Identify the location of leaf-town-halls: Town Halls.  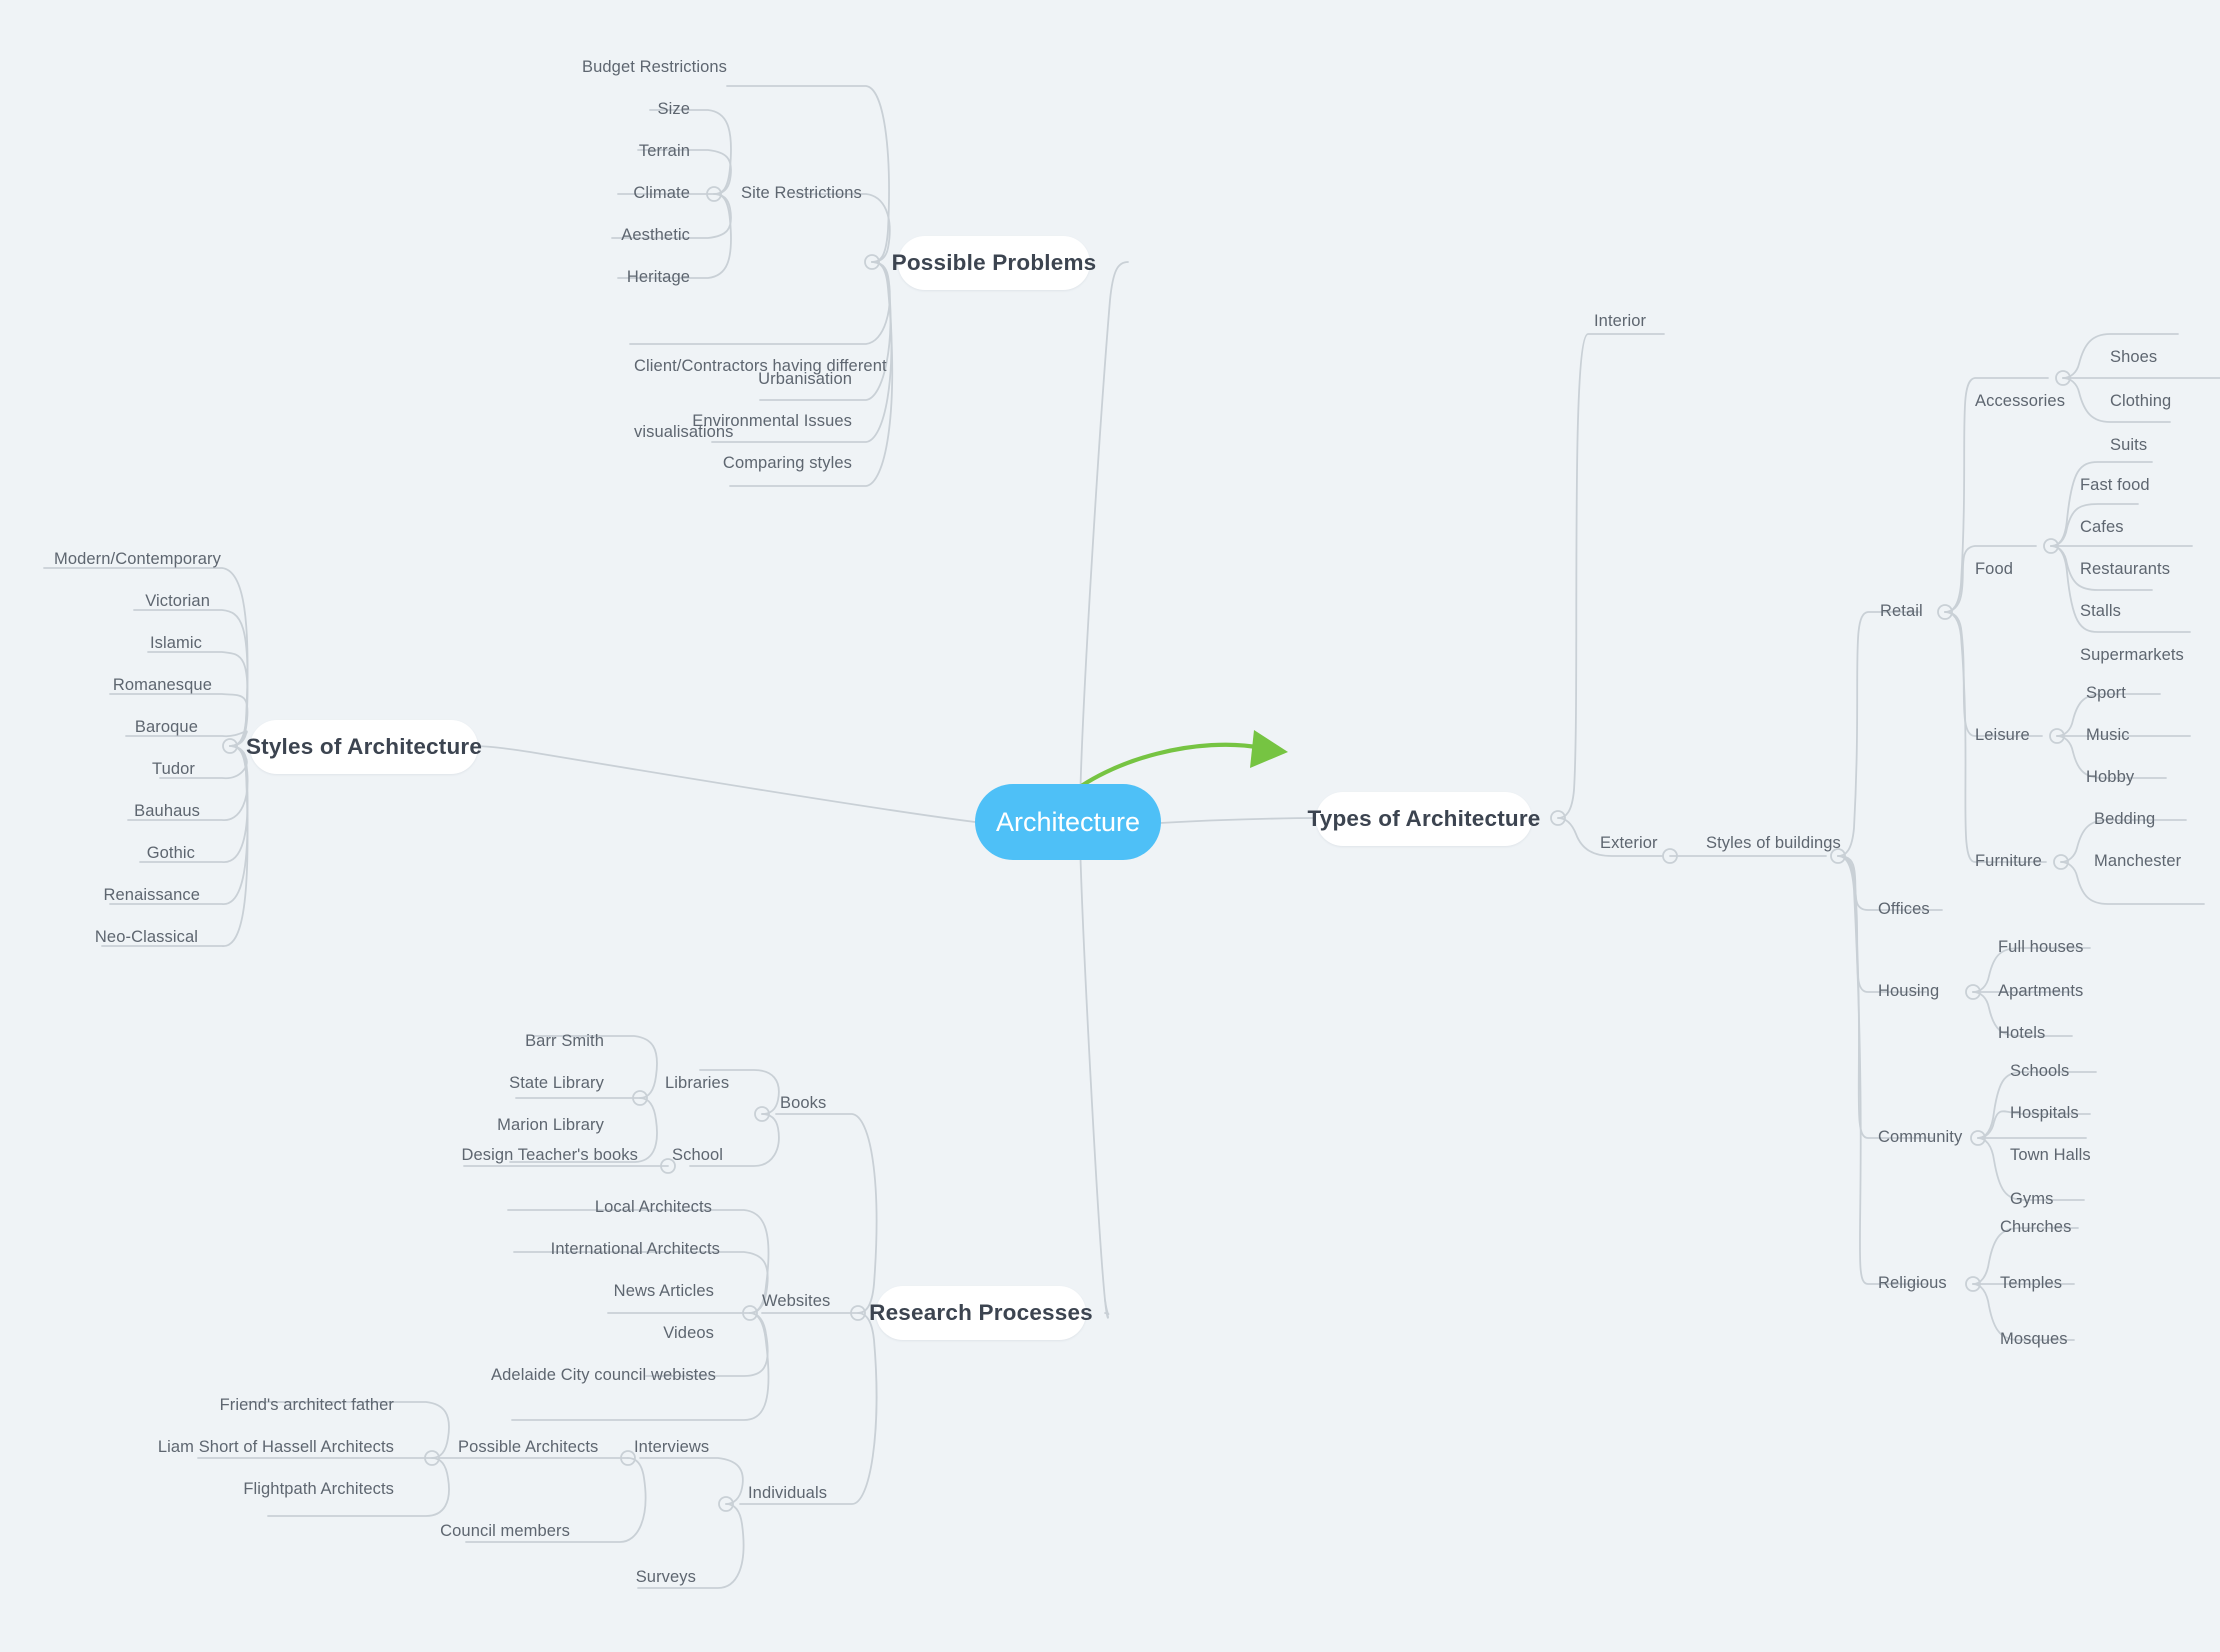
(2050, 1155).